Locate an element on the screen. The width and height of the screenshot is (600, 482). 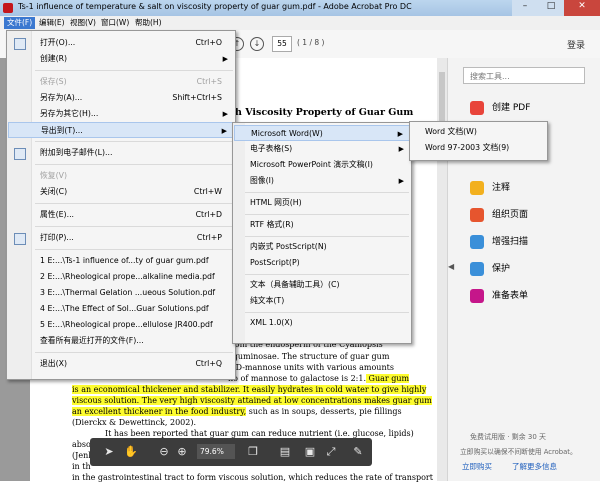
tool-item: 组织页面 is located at coordinates (499, 215).